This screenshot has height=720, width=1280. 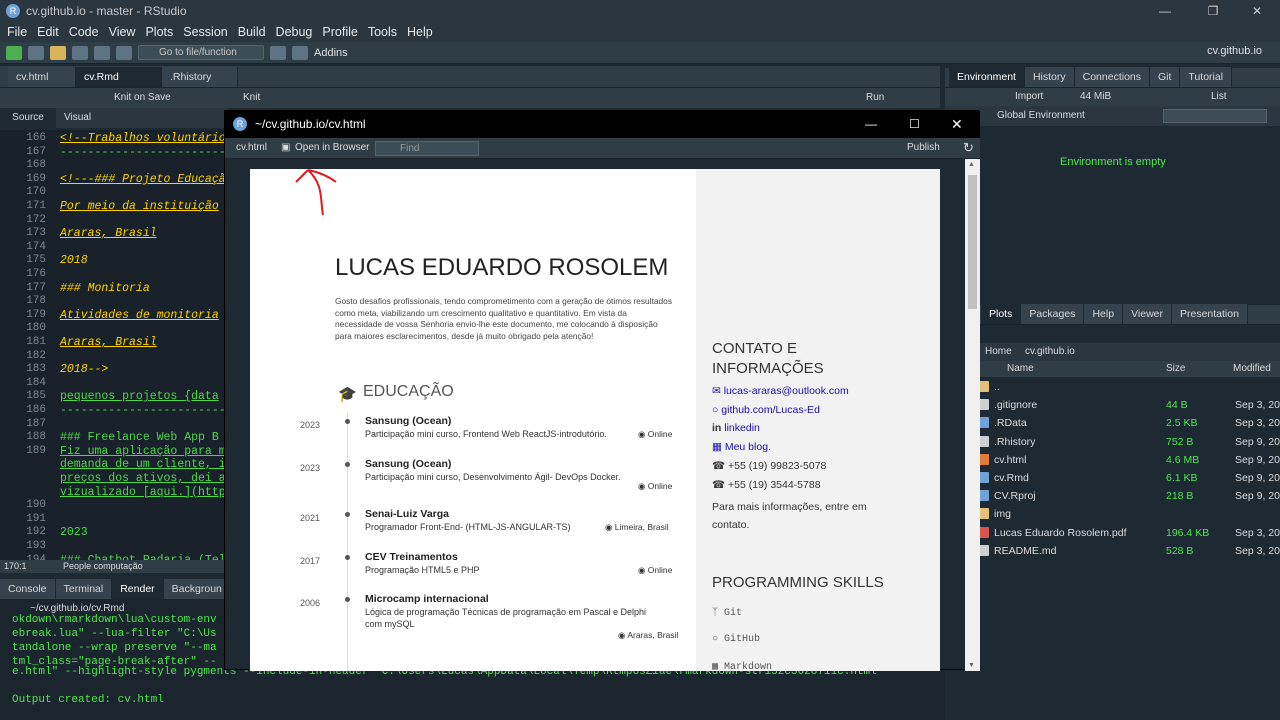 What do you see at coordinates (122, 32) in the screenshot?
I see `menu-view: View` at bounding box center [122, 32].